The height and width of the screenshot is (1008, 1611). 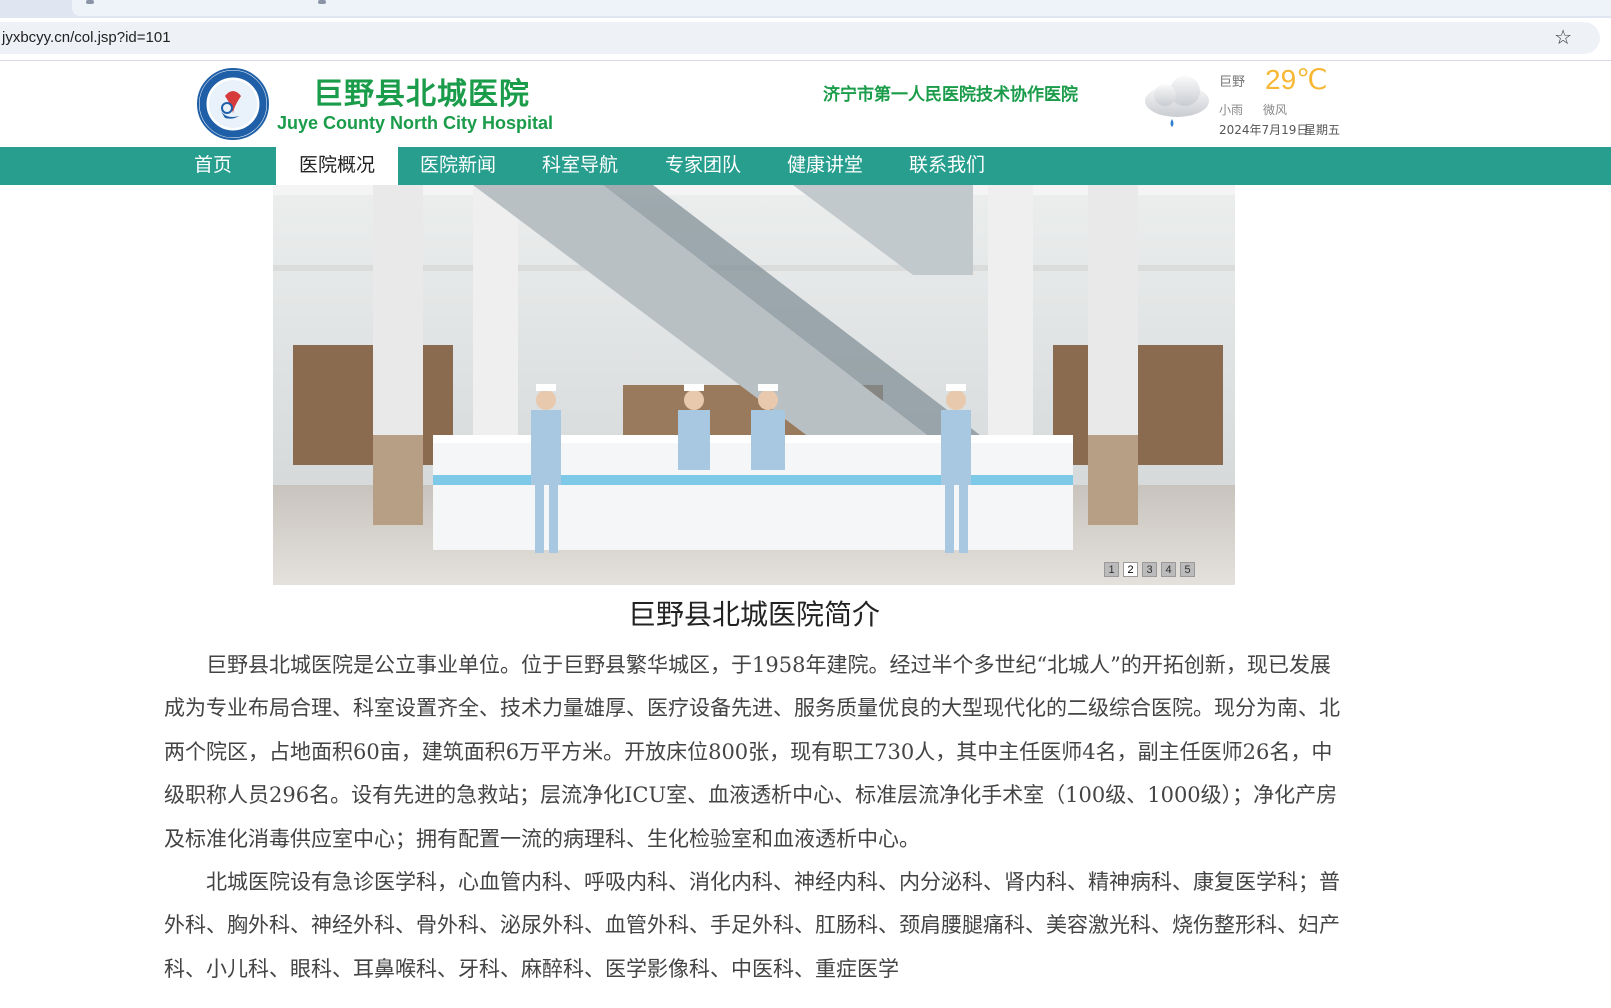 I want to click on slideshow-pager: 1 2 3 4 5, so click(x=1149, y=569).